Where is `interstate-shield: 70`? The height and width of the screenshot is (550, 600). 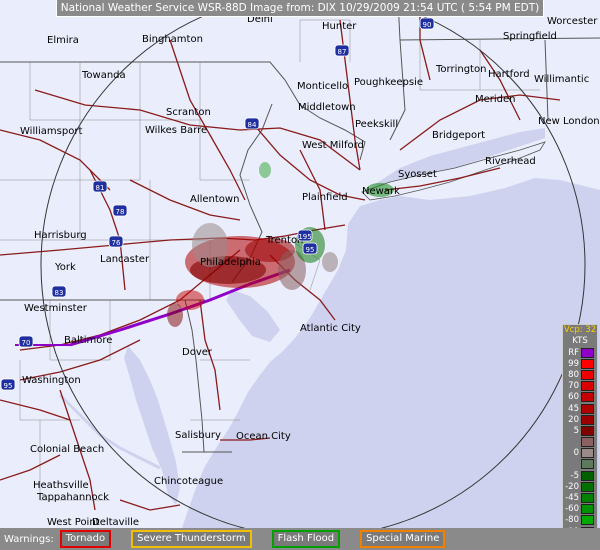 interstate-shield: 70 is located at coordinates (26, 343).